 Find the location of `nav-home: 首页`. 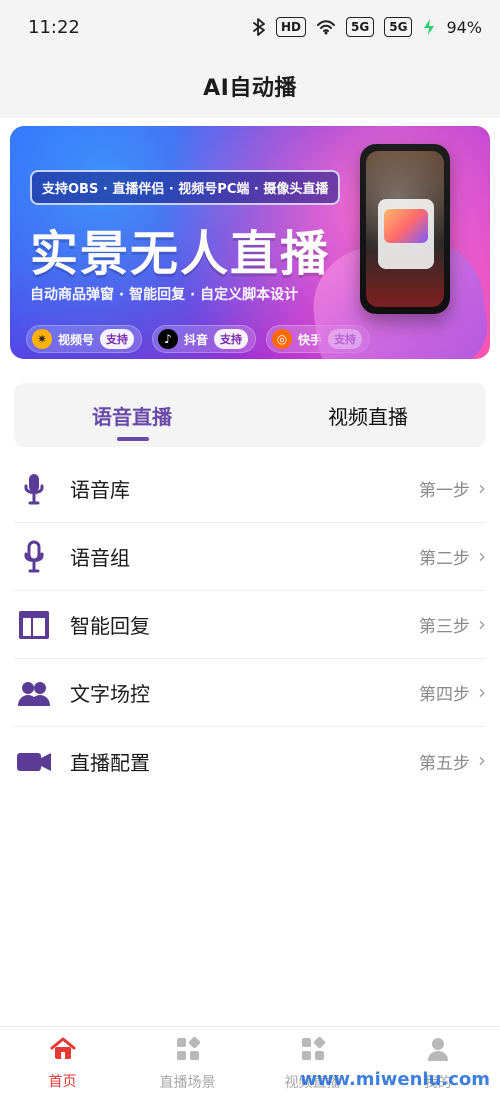

nav-home: 首页 is located at coordinates (62, 1063).